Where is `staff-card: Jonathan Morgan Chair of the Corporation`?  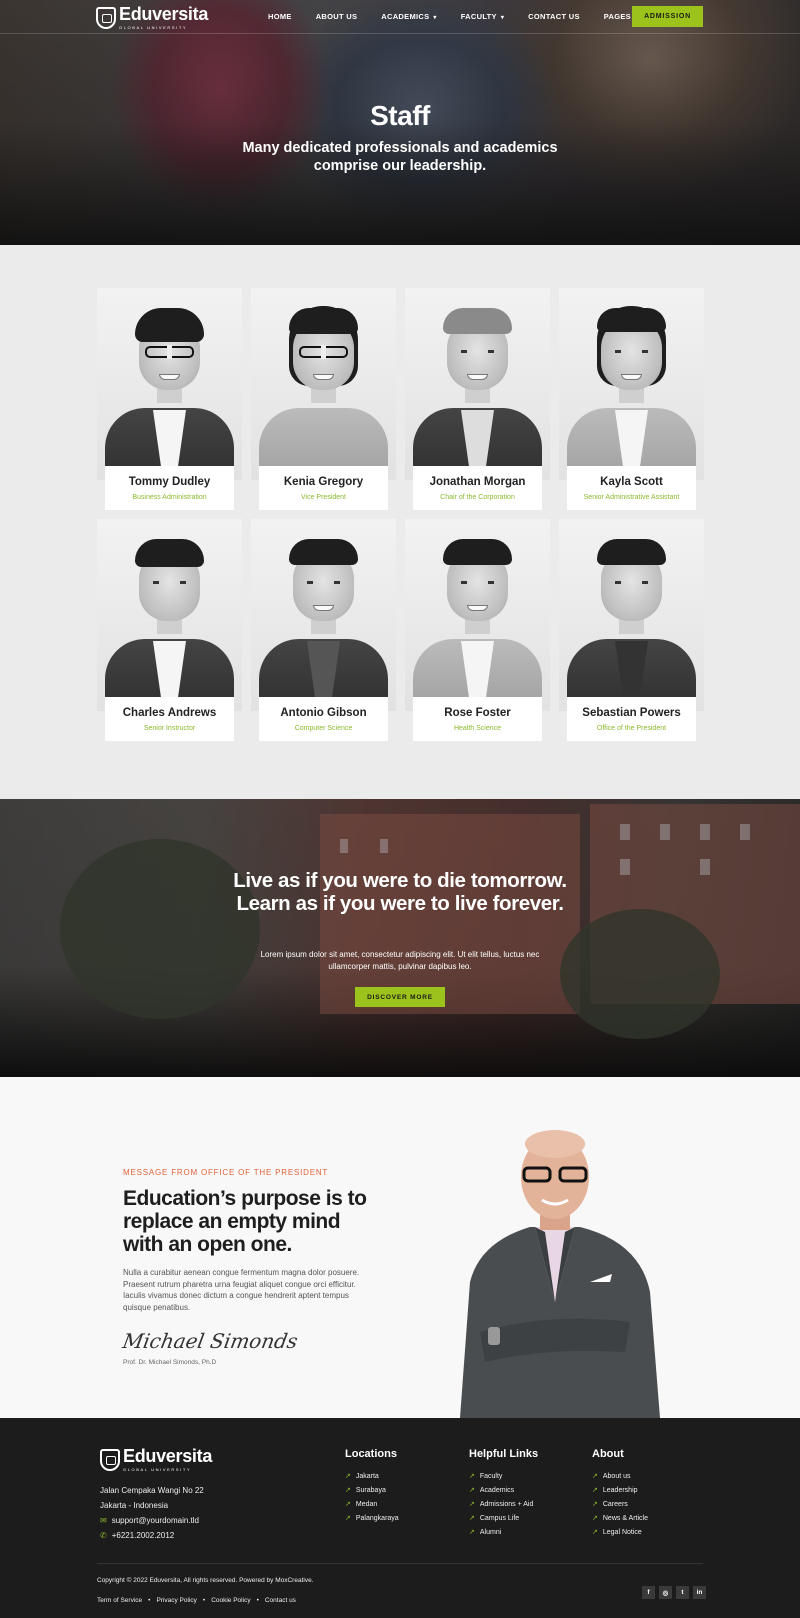 staff-card: Jonathan Morgan Chair of the Corporation is located at coordinates (477, 399).